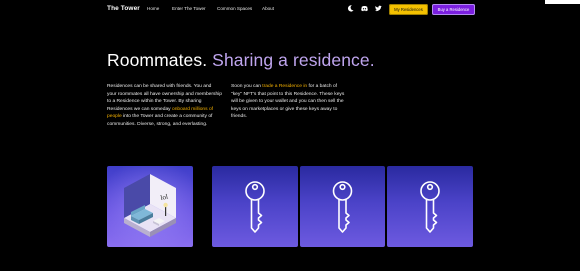  I want to click on moon-icon, so click(350, 8).